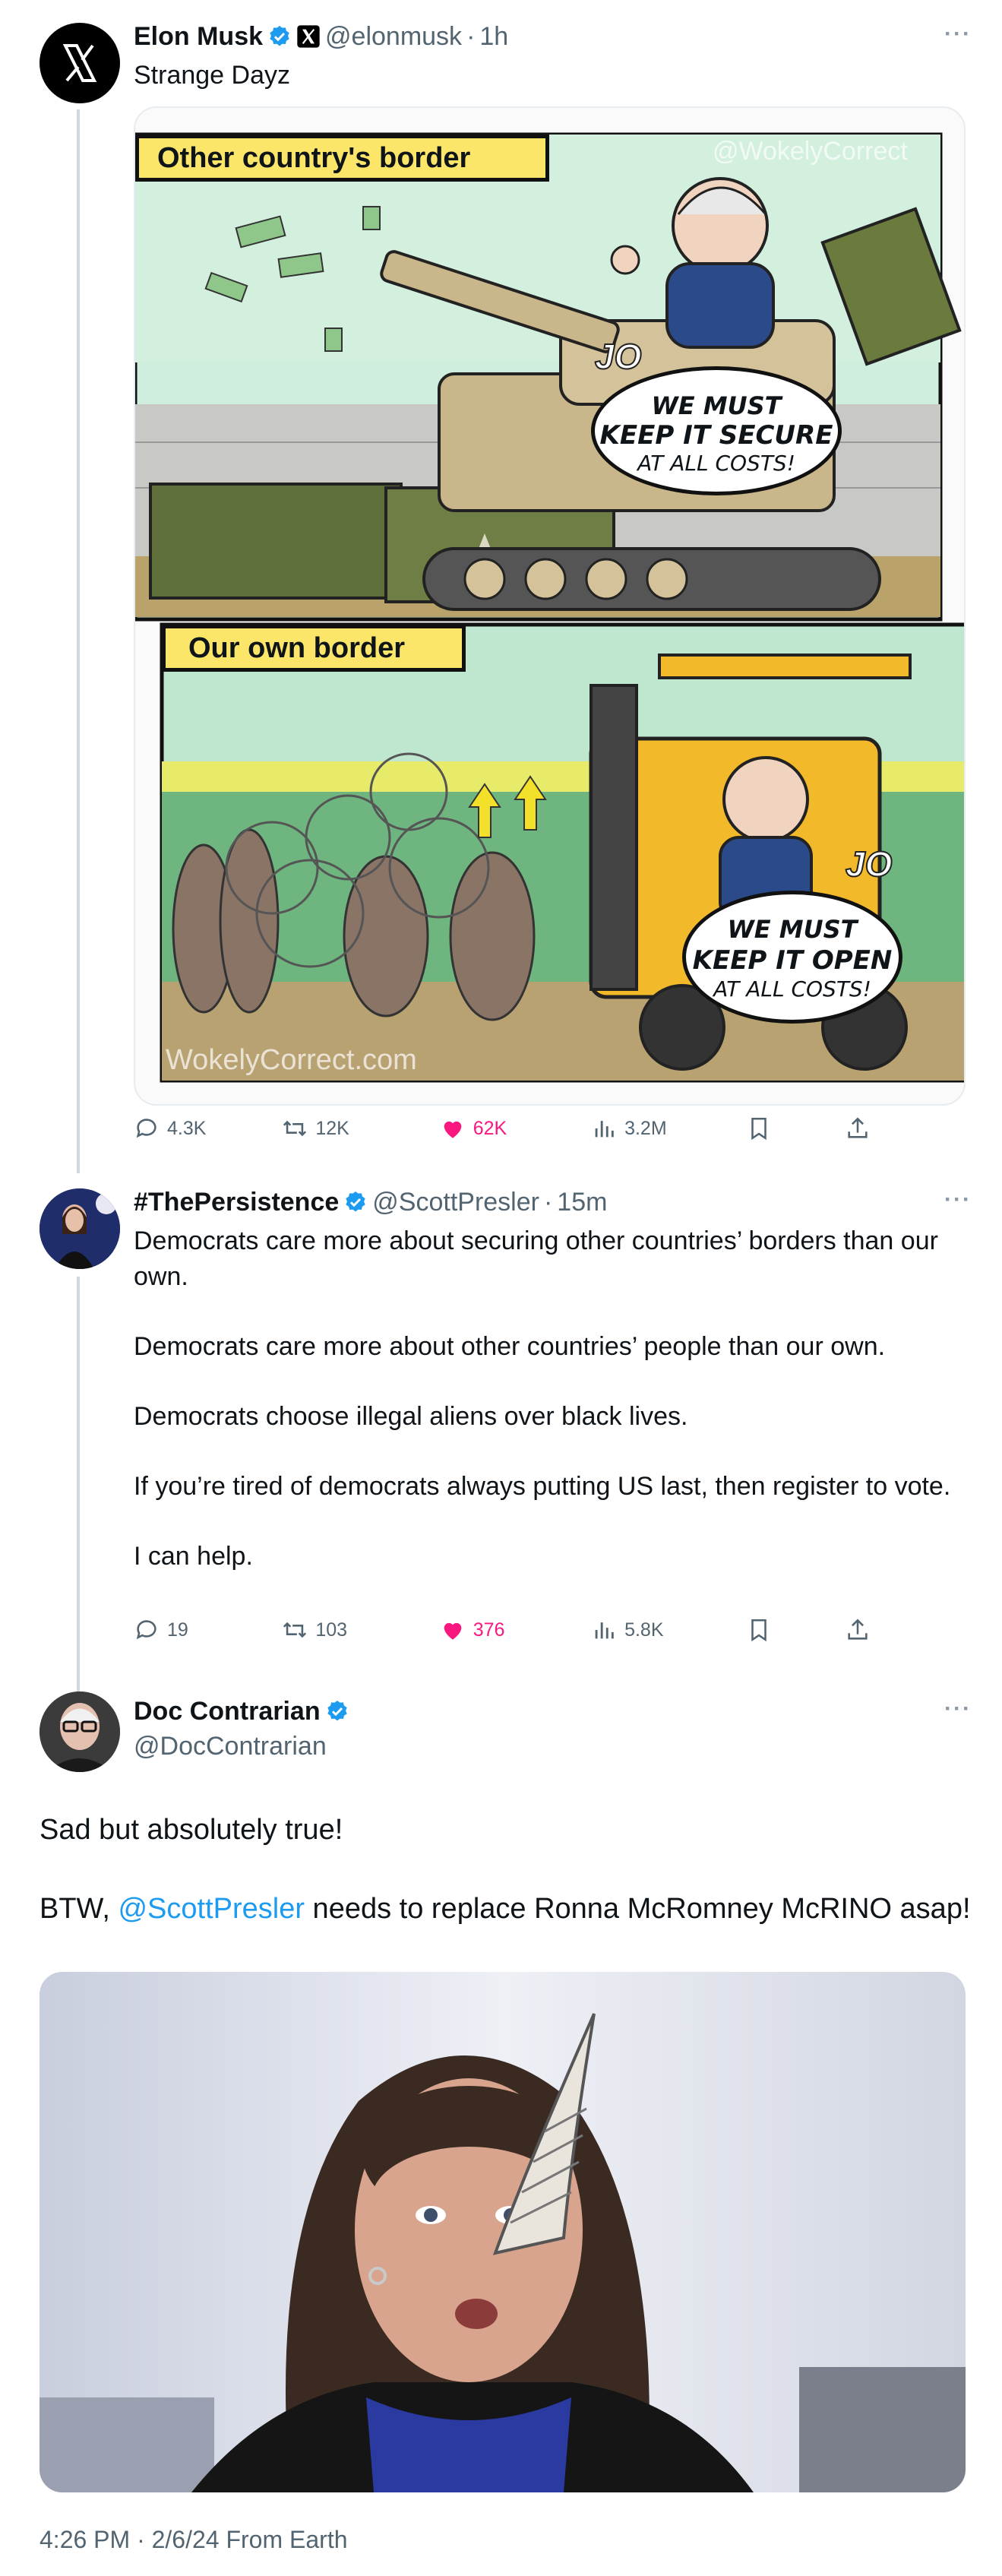 This screenshot has height=2576, width=1002. I want to click on repost-count: 12K, so click(332, 1128).